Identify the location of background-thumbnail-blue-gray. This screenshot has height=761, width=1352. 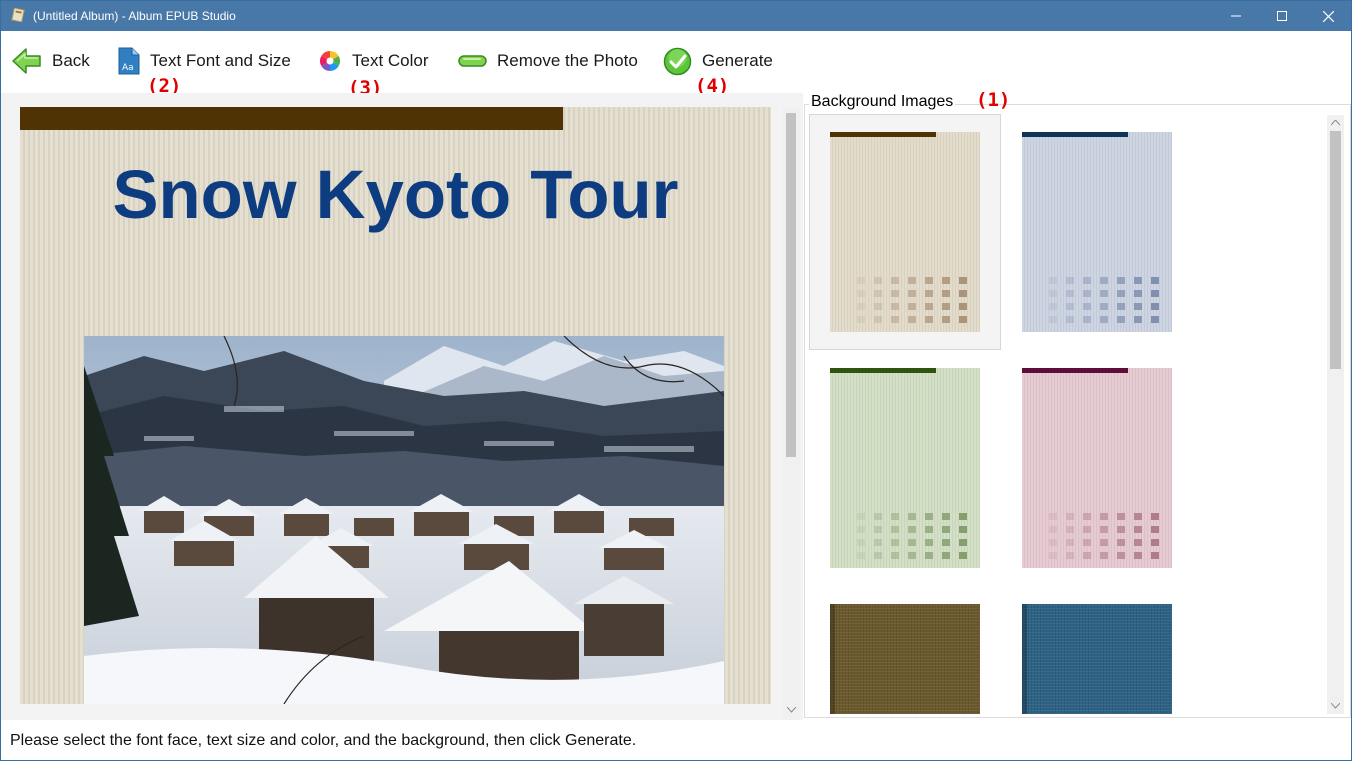
(1097, 232).